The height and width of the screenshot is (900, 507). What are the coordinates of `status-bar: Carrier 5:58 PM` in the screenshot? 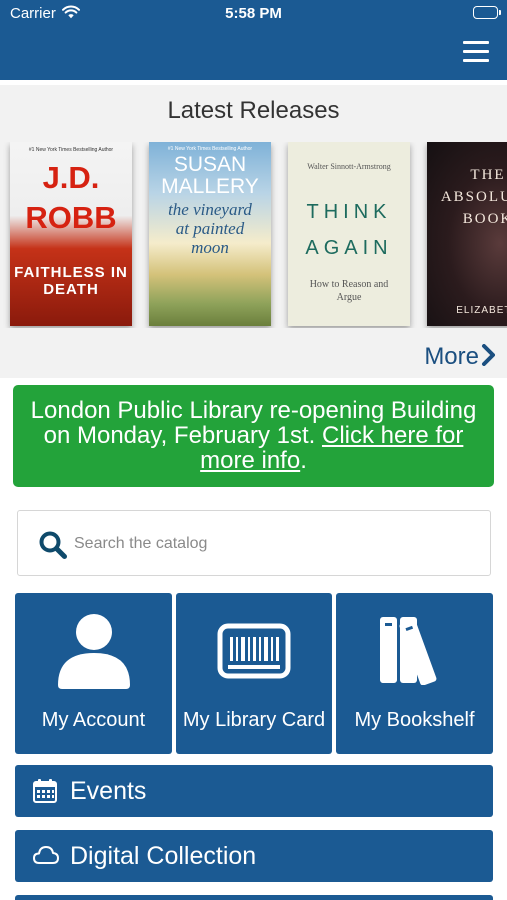 It's located at (253, 14).